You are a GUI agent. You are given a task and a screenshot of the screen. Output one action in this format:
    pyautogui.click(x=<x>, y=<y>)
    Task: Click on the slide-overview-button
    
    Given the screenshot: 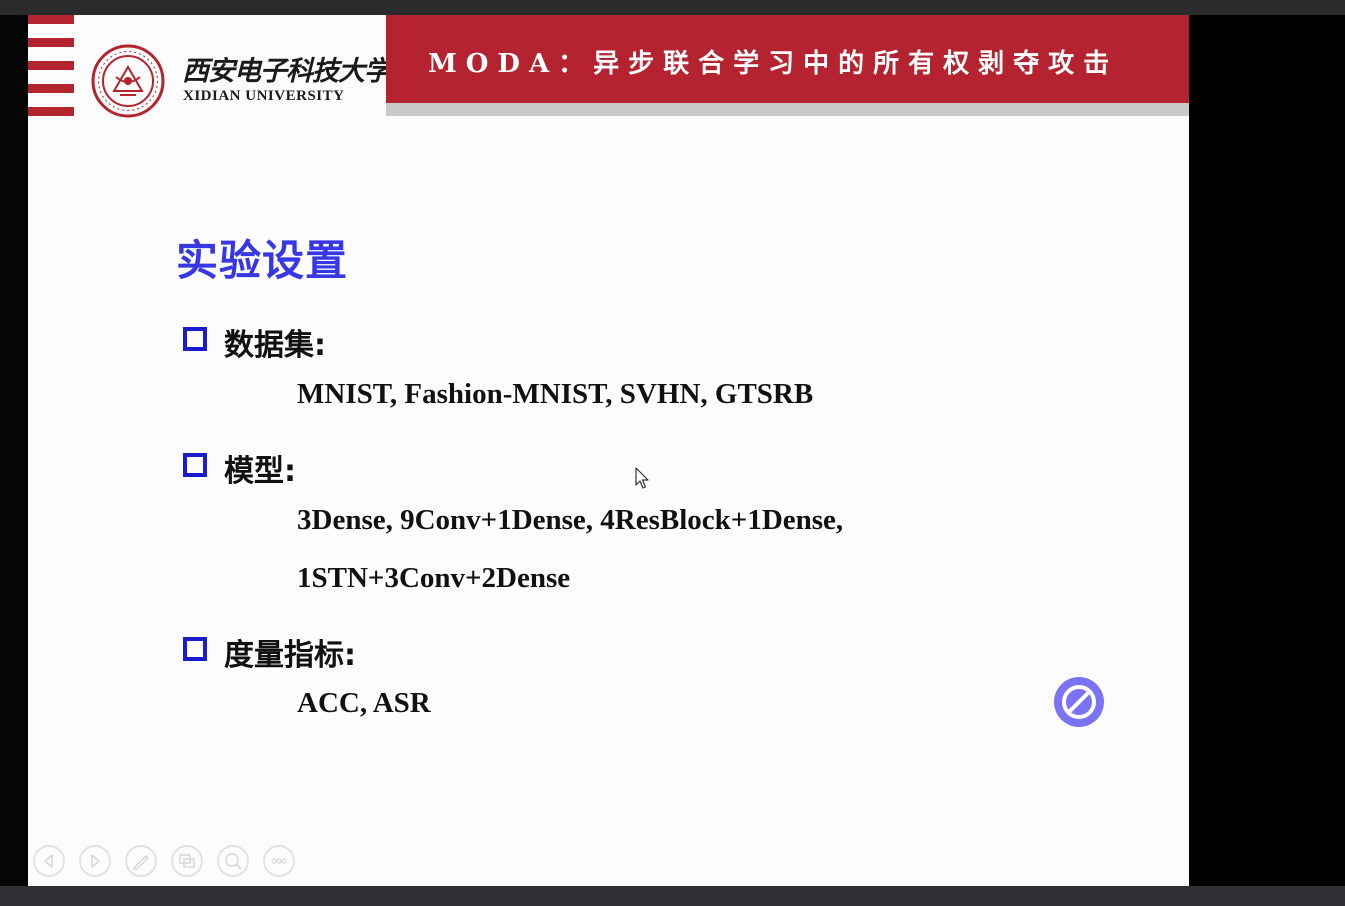 What is the action you would take?
    pyautogui.click(x=187, y=861)
    